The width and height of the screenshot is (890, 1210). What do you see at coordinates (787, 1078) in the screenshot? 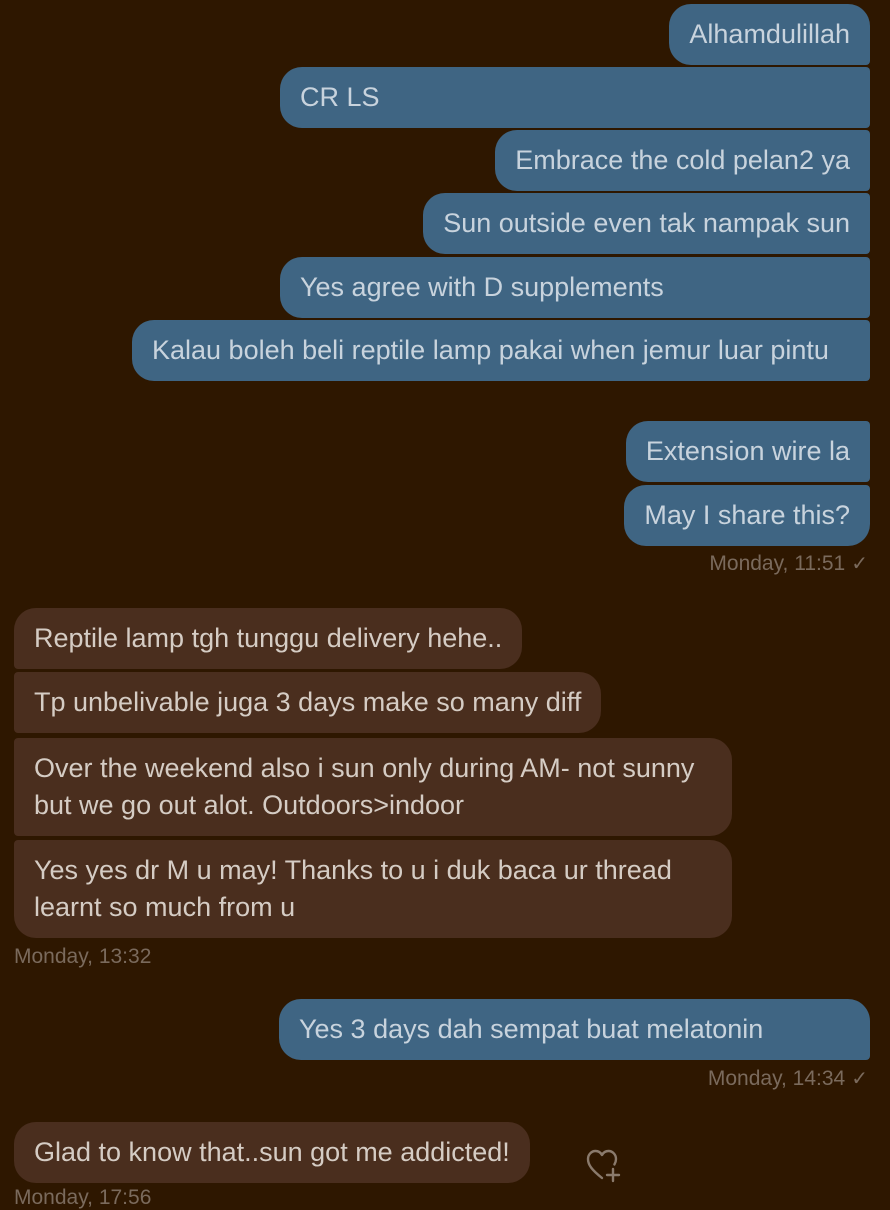
I see `message-timestamp: Monday, 14:34 ✓` at bounding box center [787, 1078].